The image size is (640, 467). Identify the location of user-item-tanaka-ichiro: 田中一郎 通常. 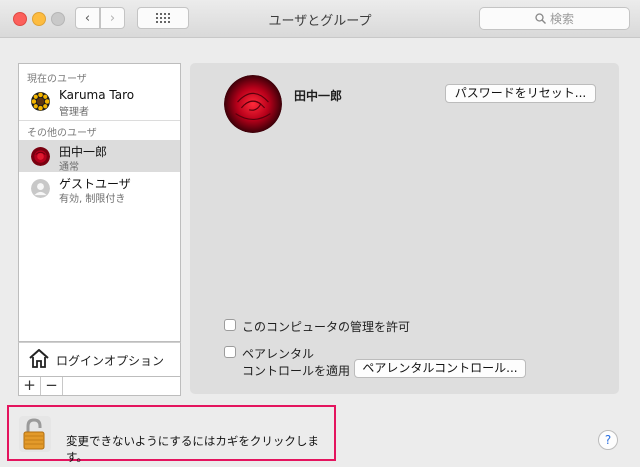
(99, 156).